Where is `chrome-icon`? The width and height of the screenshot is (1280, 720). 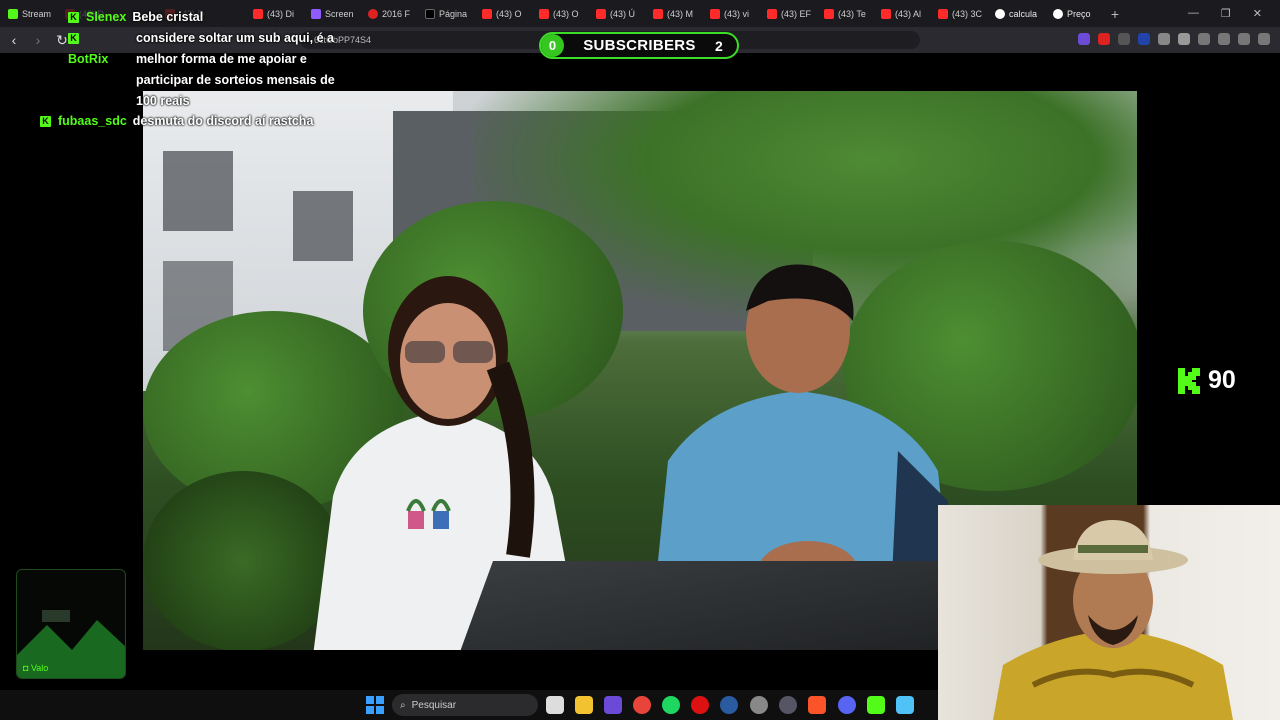 chrome-icon is located at coordinates (642, 705).